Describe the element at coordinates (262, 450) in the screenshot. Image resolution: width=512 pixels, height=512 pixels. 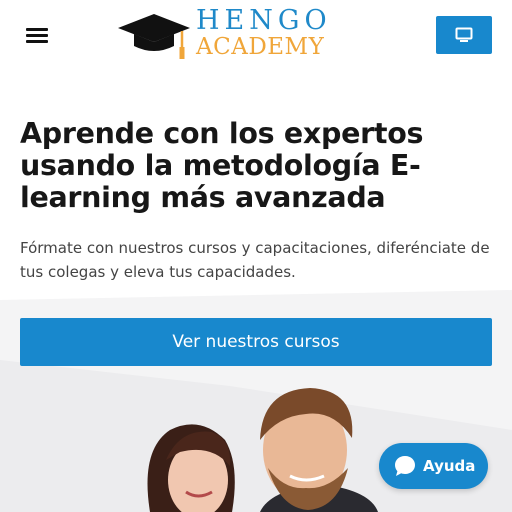
I see `instructors-photo` at that location.